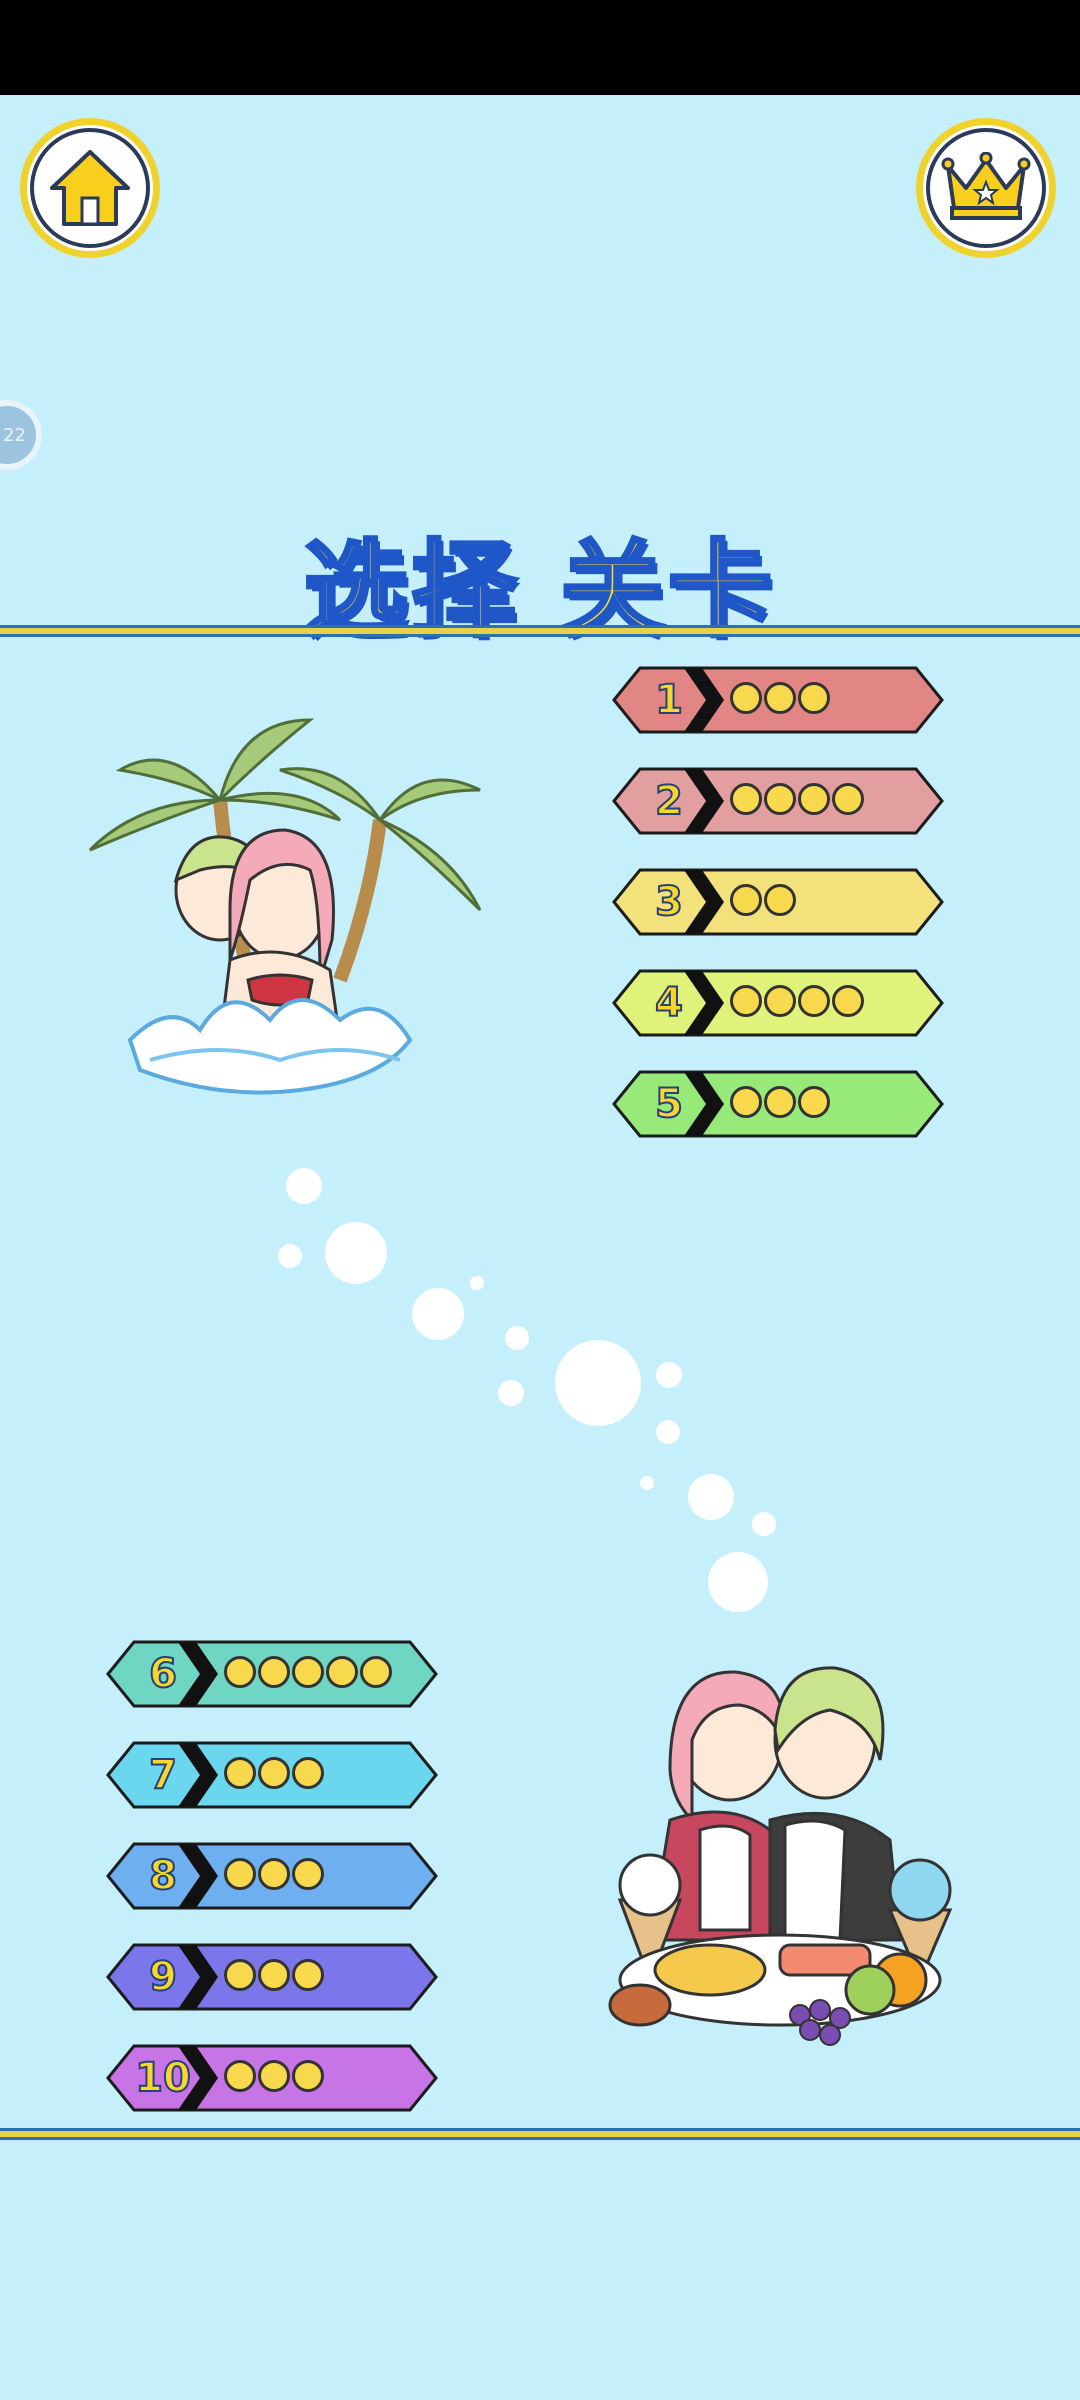 This screenshot has width=1080, height=2400. What do you see at coordinates (163, 1775) in the screenshot?
I see `level-number: 7` at bounding box center [163, 1775].